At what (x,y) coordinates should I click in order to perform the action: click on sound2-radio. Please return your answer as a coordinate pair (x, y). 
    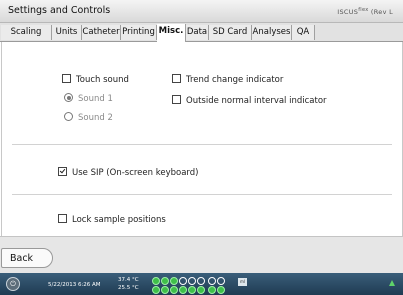
    Looking at the image, I should click on (68, 116).